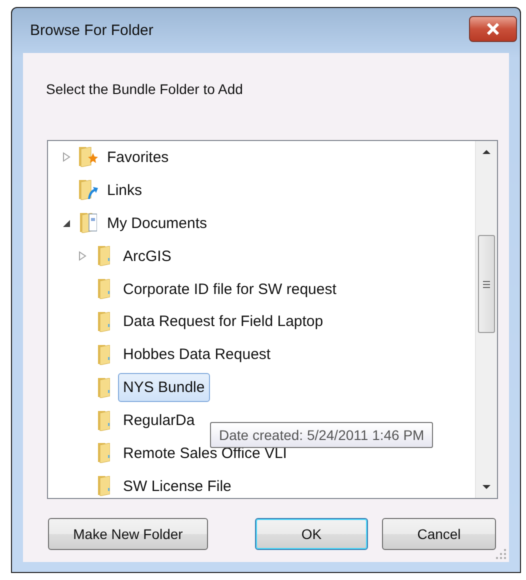 This screenshot has width=526, height=580. Describe the element at coordinates (88, 190) in the screenshot. I see `link-folder-icon` at that location.